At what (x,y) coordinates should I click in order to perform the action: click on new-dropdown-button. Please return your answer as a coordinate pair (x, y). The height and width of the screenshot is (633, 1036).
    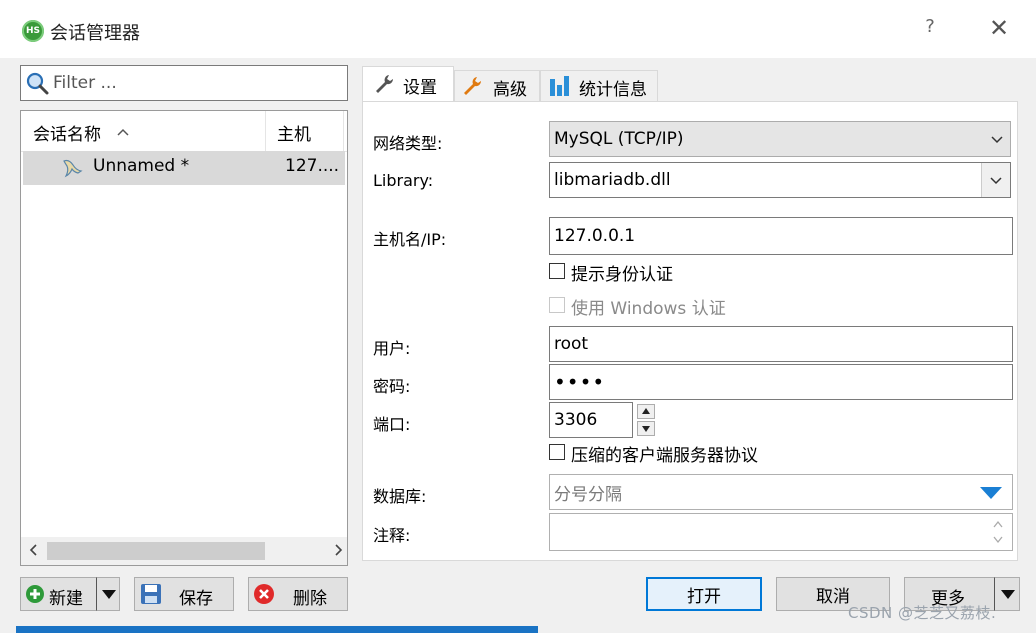
    Looking at the image, I should click on (108, 594).